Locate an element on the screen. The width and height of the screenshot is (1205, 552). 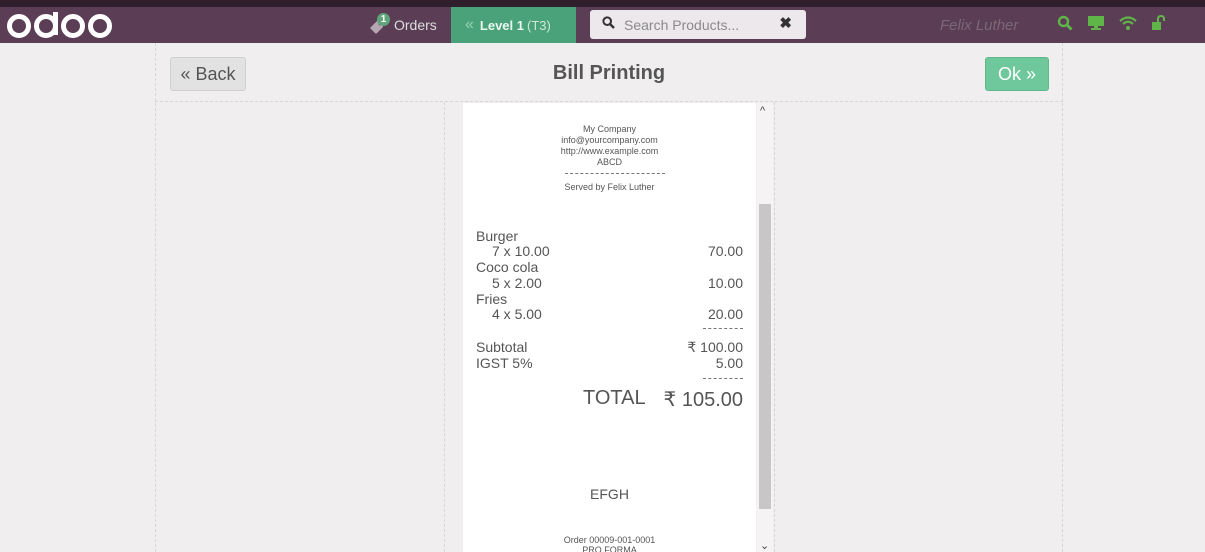
tax-value: 5.00 is located at coordinates (729, 363).